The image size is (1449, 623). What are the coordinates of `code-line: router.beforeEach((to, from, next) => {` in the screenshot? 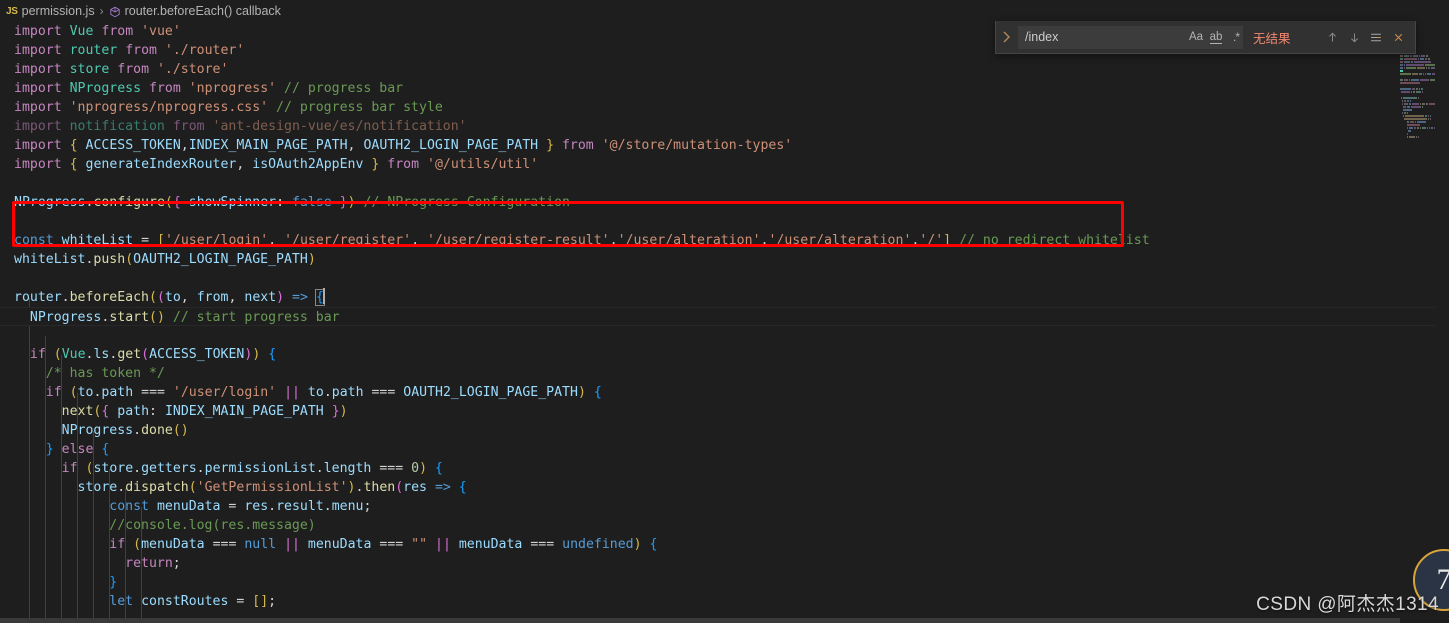 It's located at (169, 297).